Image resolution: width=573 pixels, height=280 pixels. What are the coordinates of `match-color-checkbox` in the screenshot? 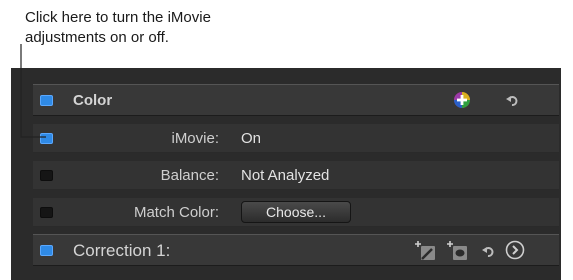 It's located at (46, 212).